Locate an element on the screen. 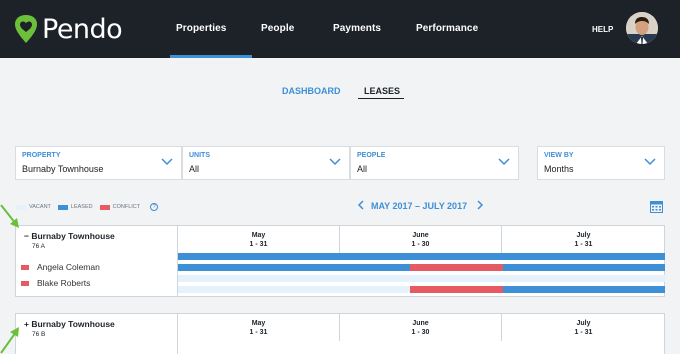 This screenshot has height=354, width=680. tab-active-underline is located at coordinates (381, 98).